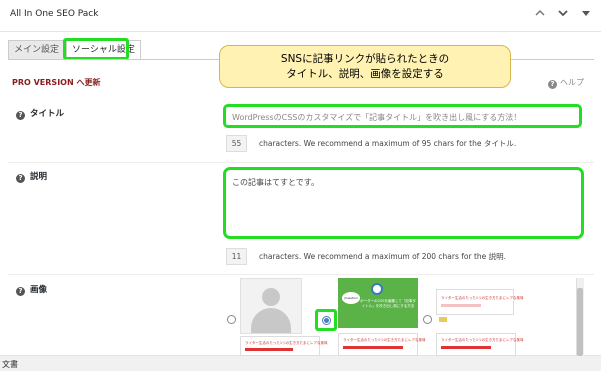  I want to click on metabox-title: All In One SEO Pack, so click(54, 14).